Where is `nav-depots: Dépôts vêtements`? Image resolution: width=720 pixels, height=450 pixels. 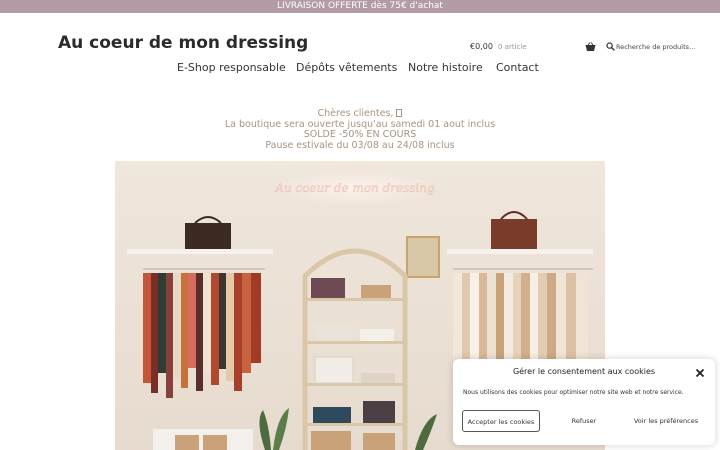 nav-depots: Dépôts vêtements is located at coordinates (346, 67).